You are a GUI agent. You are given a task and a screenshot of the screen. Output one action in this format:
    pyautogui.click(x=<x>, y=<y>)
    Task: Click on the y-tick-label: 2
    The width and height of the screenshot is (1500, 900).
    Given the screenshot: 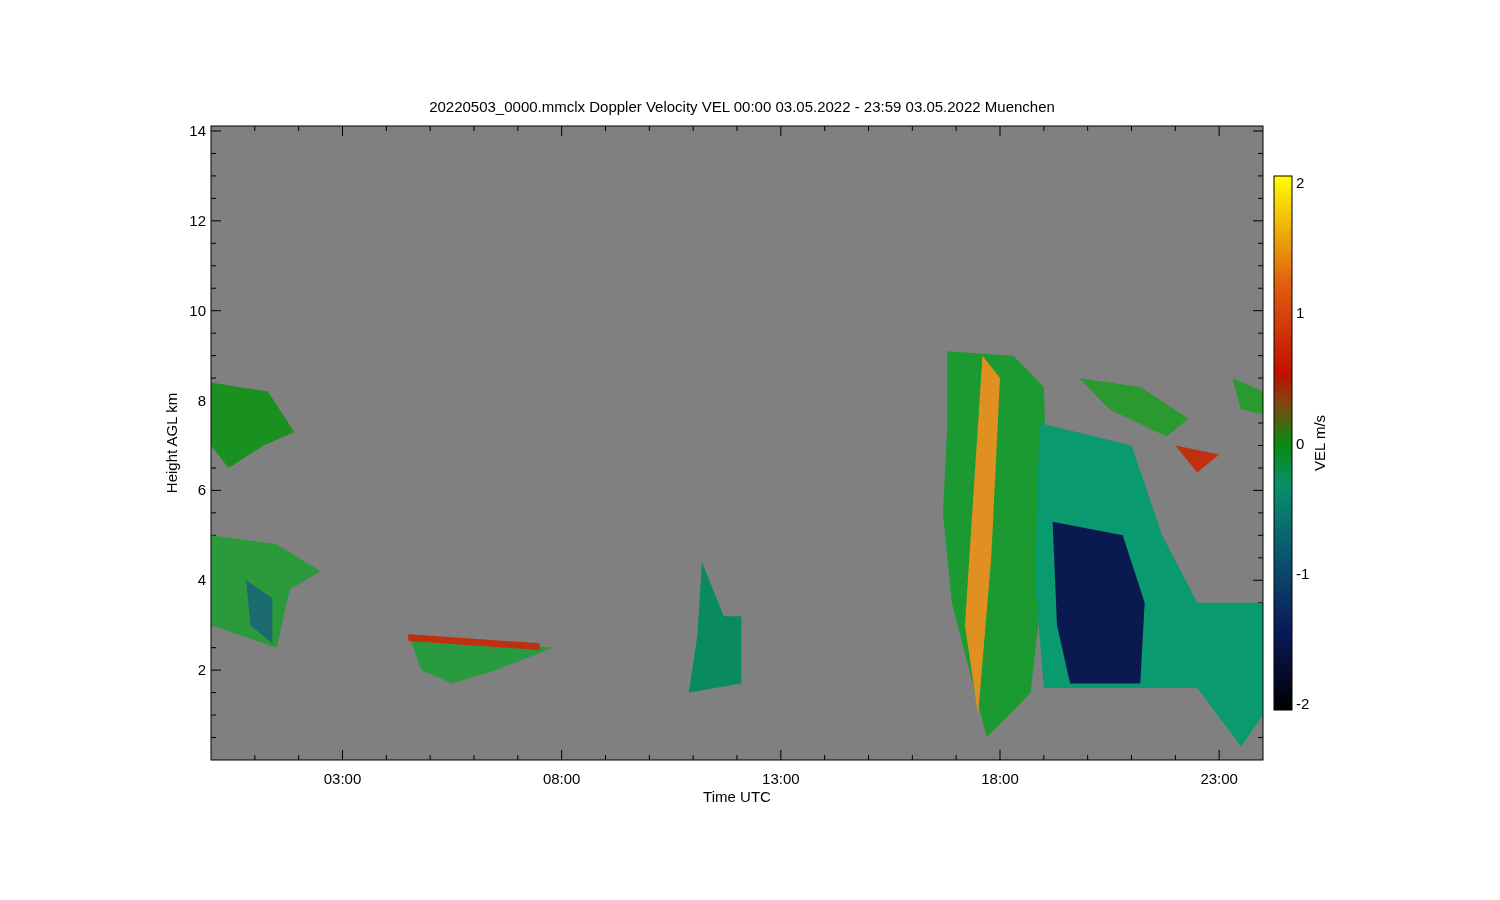 What is the action you would take?
    pyautogui.click(x=201, y=670)
    